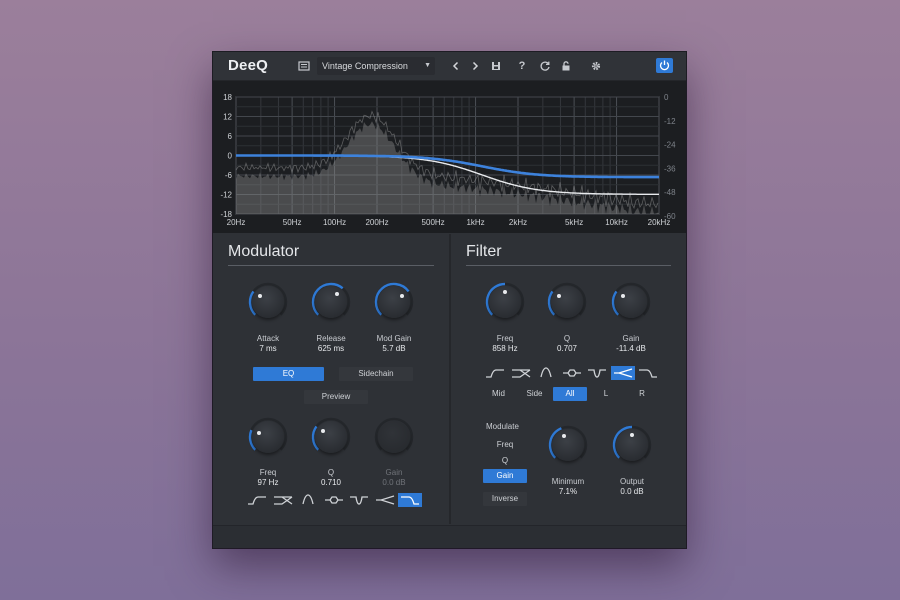 This screenshot has height=600, width=900. What do you see at coordinates (230, 156) in the screenshot?
I see `db-tick-label: 0` at bounding box center [230, 156].